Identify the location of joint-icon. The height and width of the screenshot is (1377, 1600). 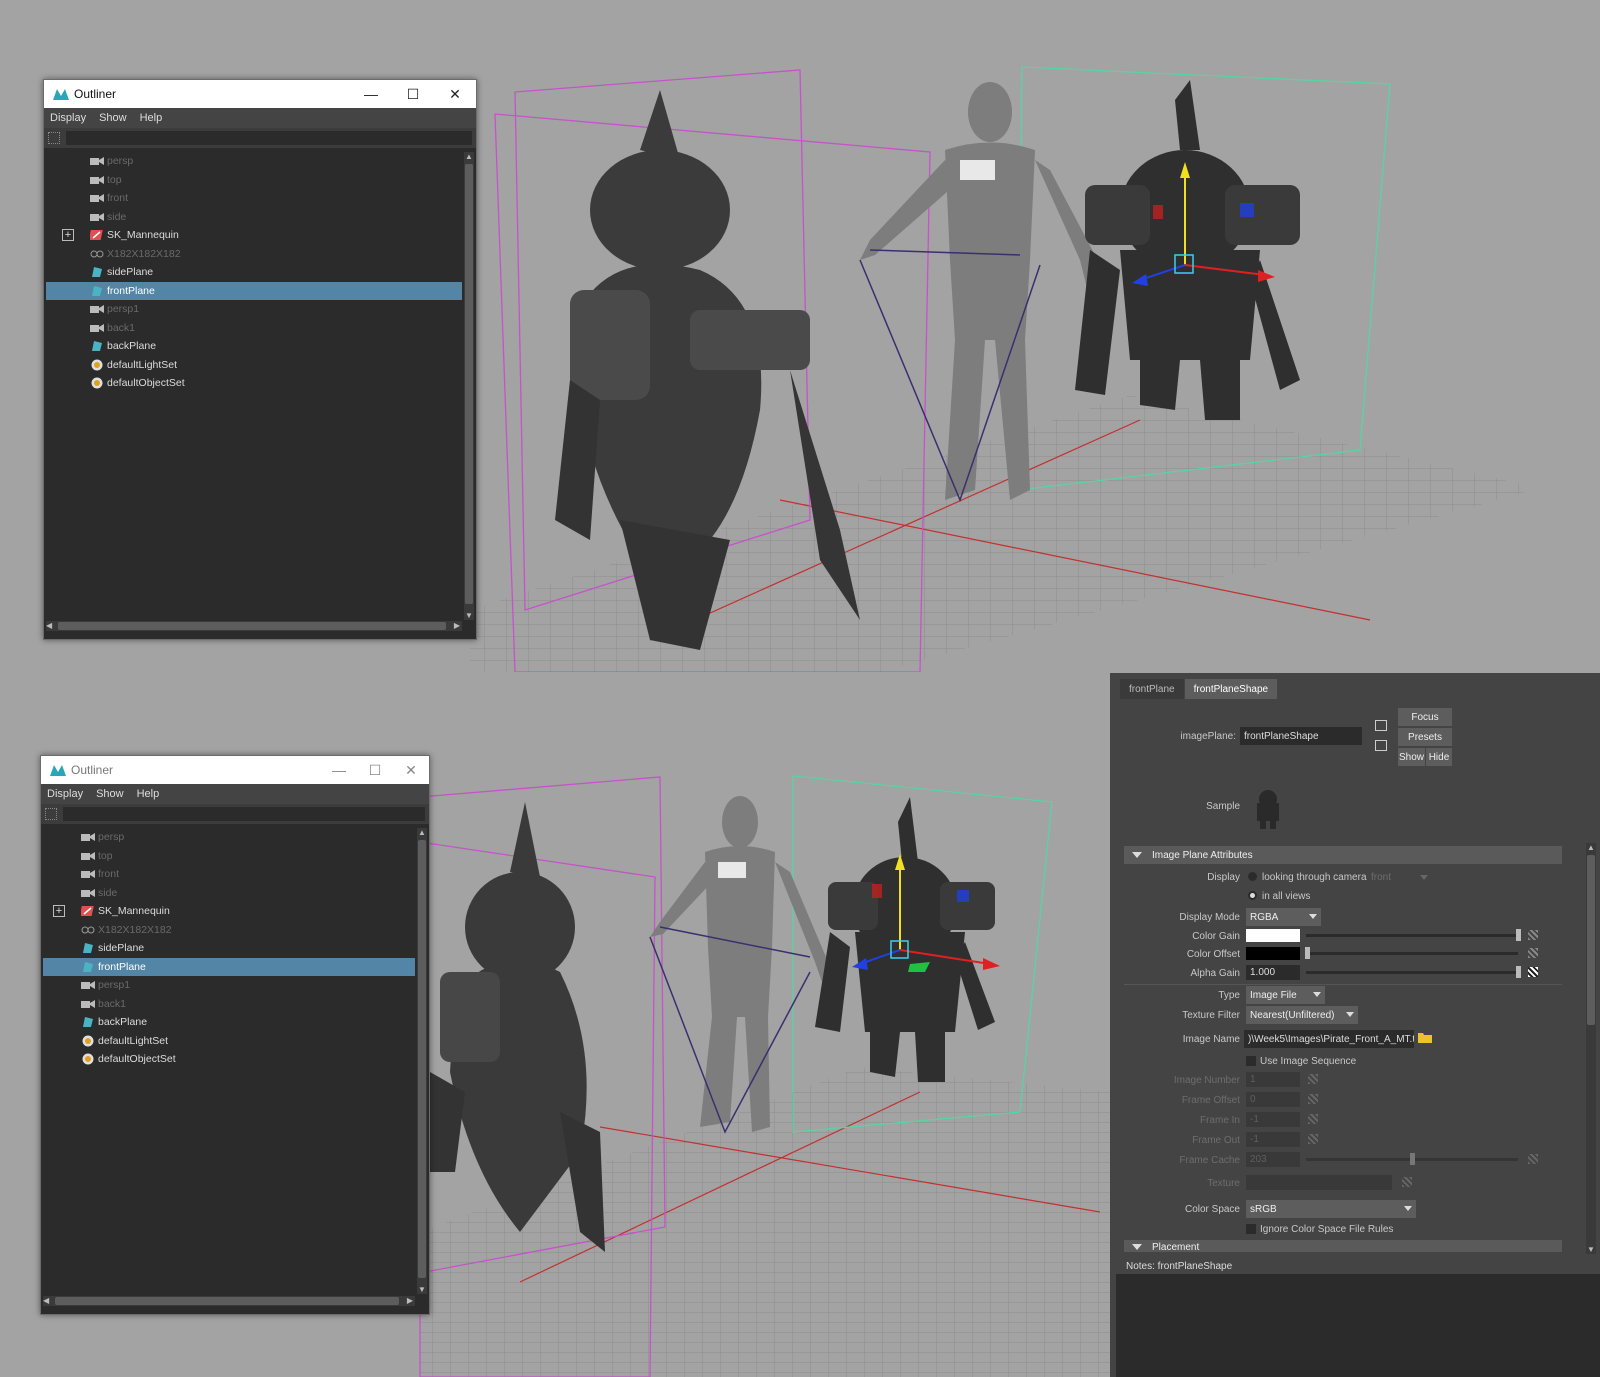
(88, 930).